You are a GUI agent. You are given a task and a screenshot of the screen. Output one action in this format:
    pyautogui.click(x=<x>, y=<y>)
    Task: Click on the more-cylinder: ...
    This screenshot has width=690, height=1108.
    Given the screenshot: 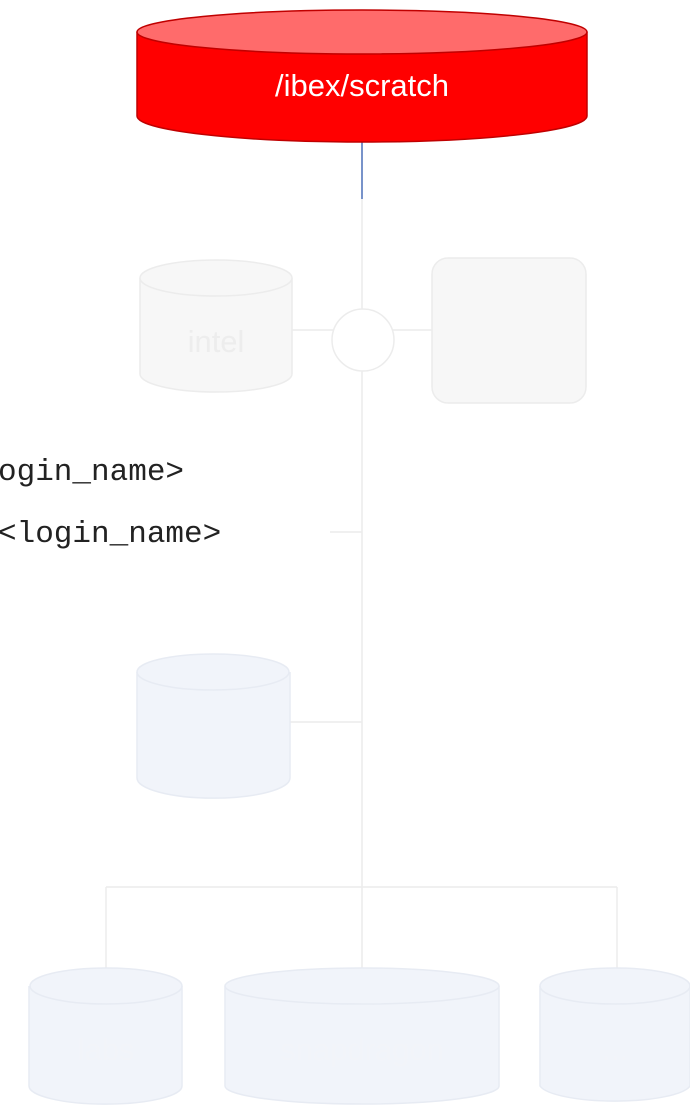 What is the action you would take?
    pyautogui.click(x=614, y=1034)
    